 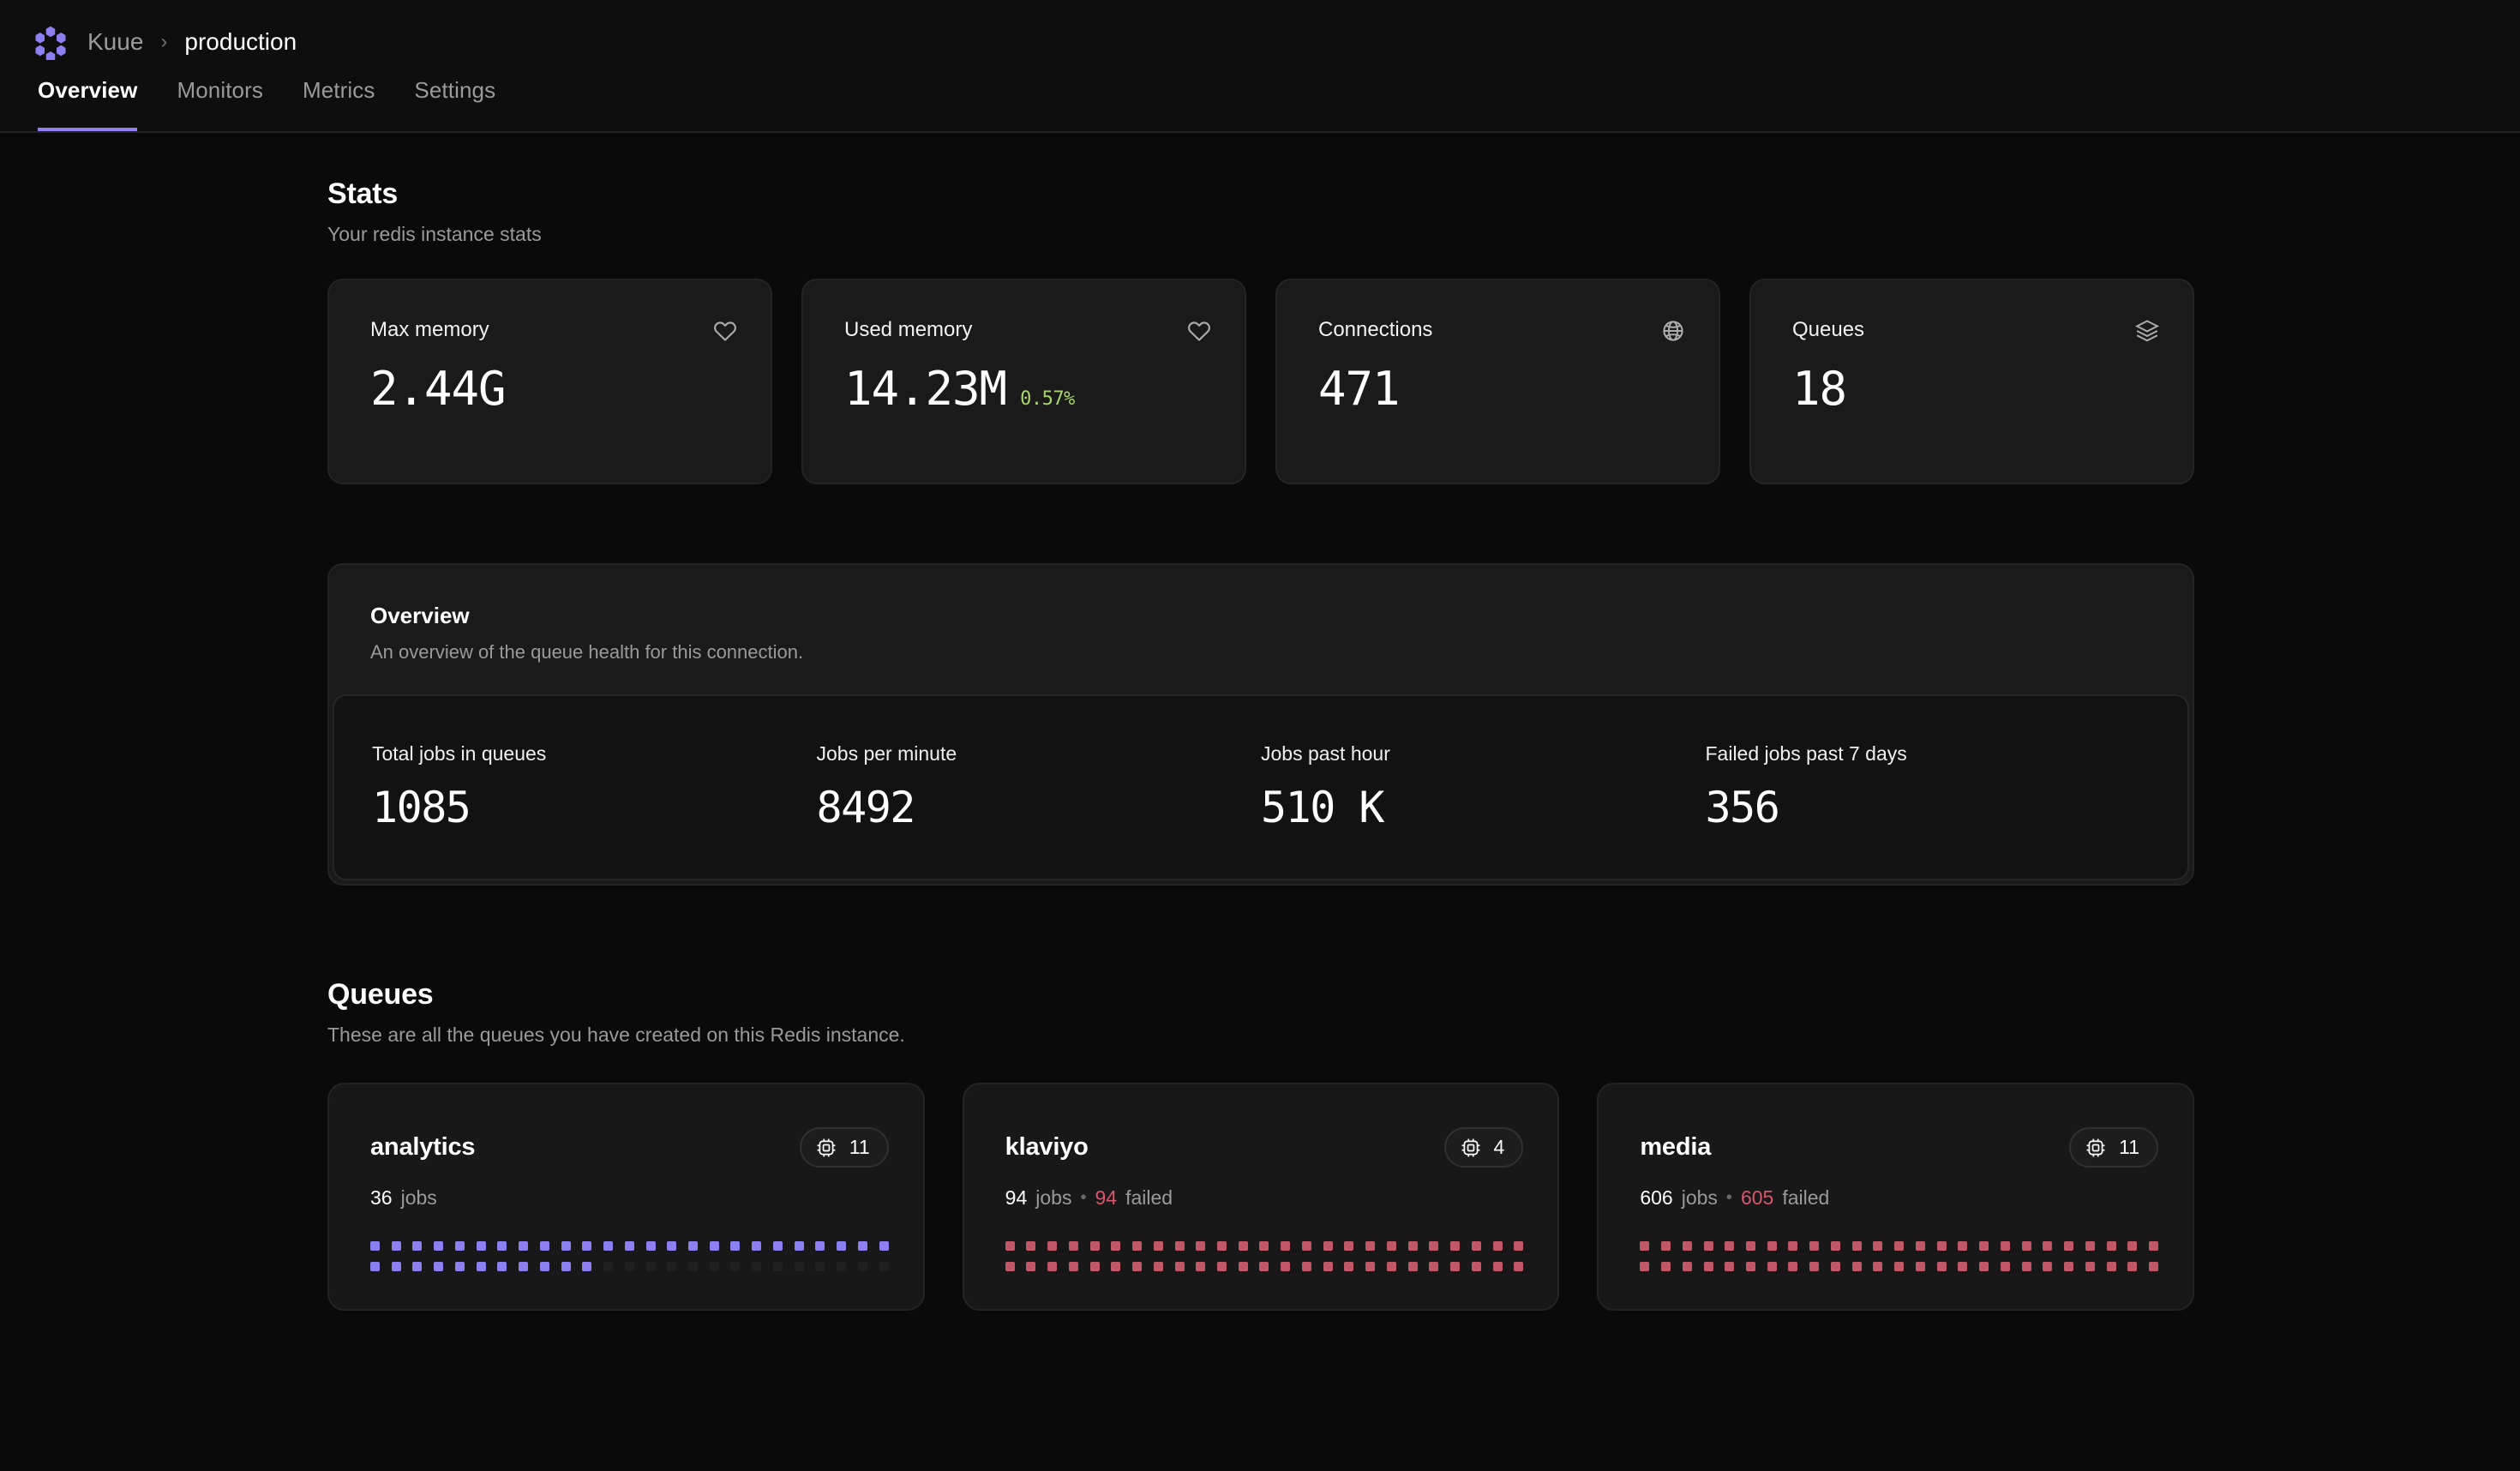 I want to click on stat-value-row: 18, so click(x=1976, y=389).